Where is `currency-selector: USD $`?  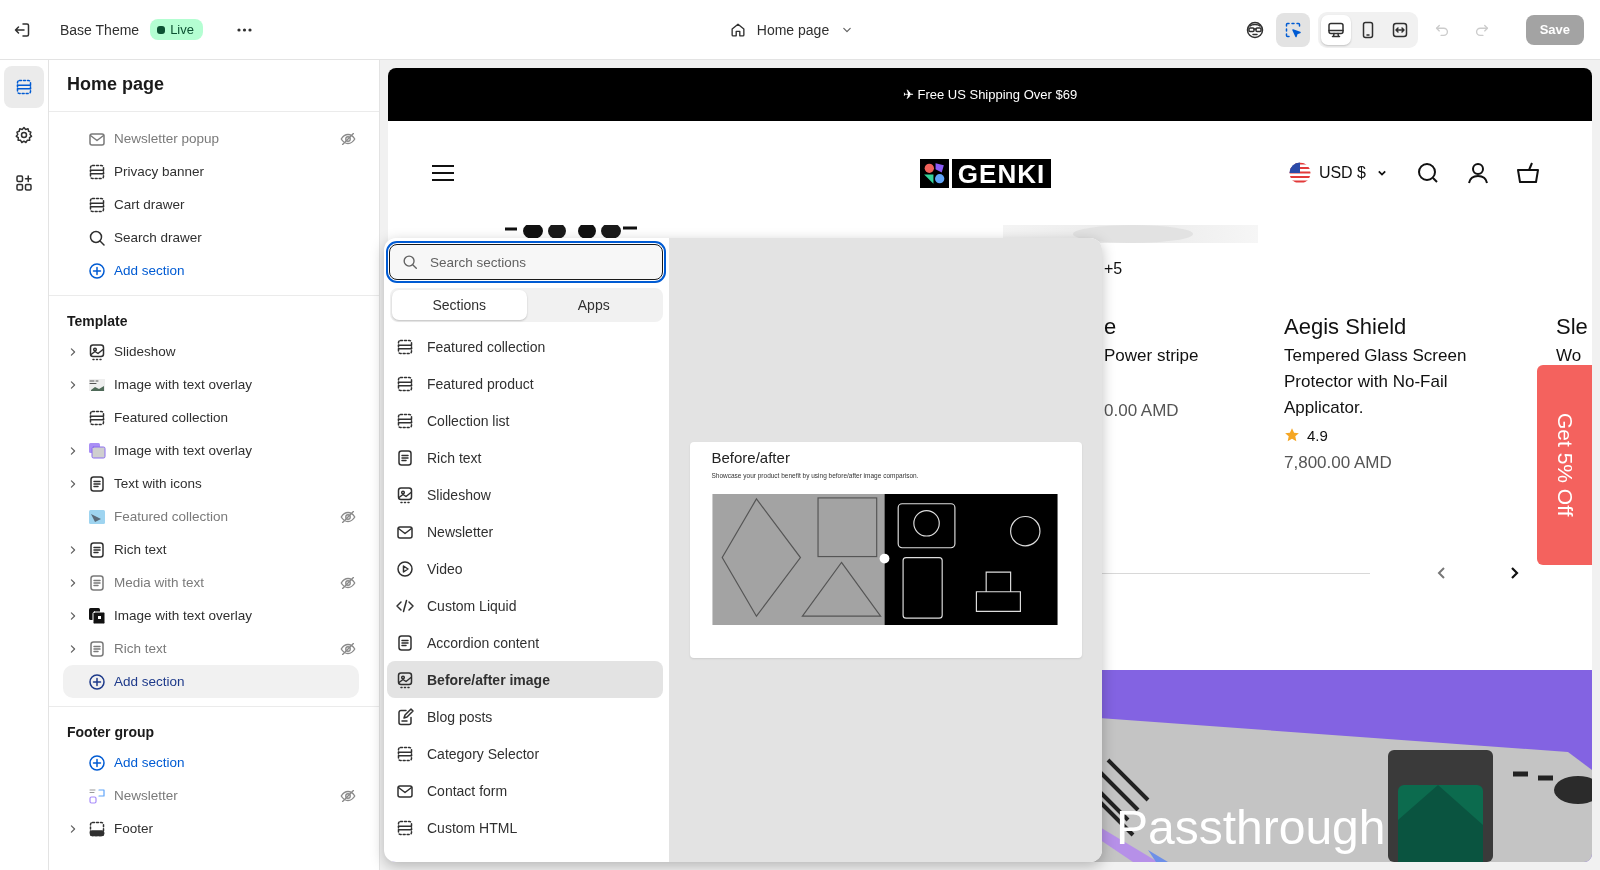 currency-selector: USD $ is located at coordinates (1339, 173).